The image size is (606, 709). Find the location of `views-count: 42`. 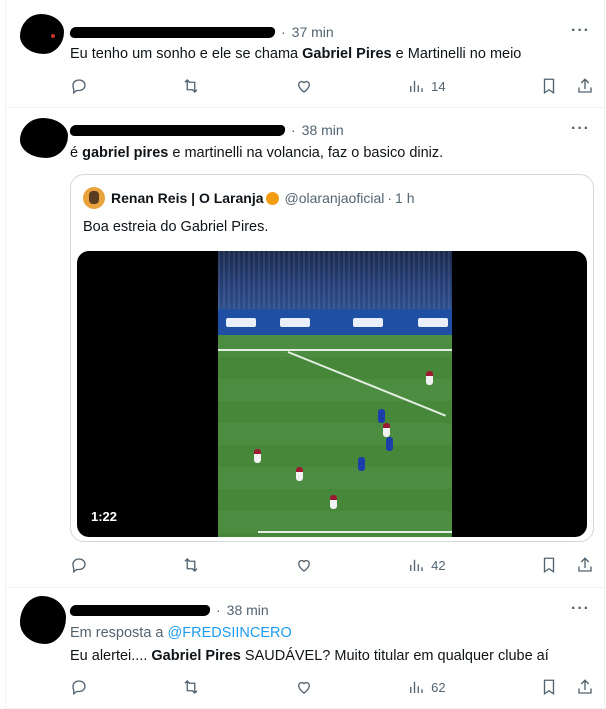

views-count: 42 is located at coordinates (438, 565).